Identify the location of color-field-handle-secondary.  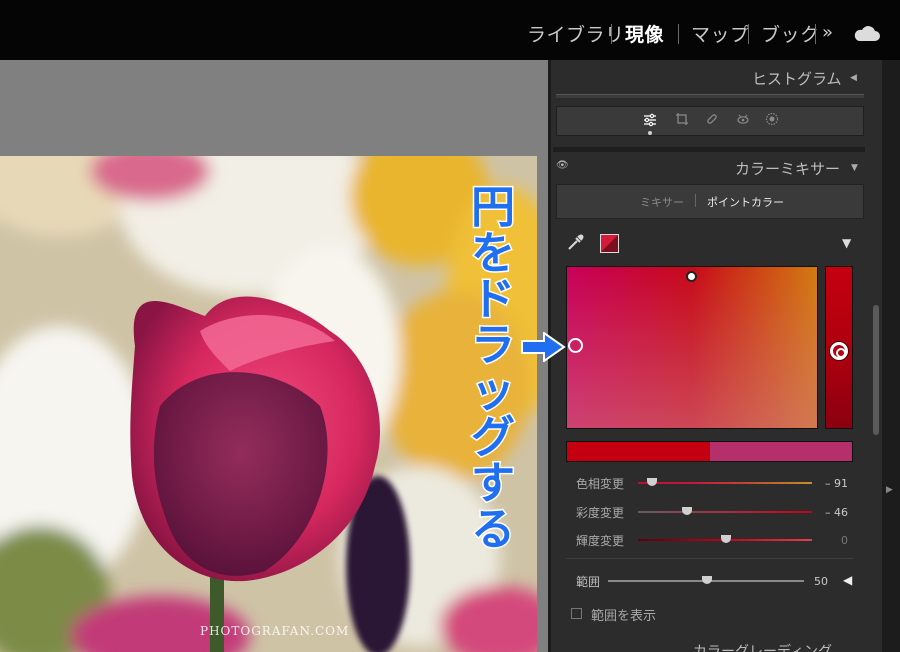
(691, 276).